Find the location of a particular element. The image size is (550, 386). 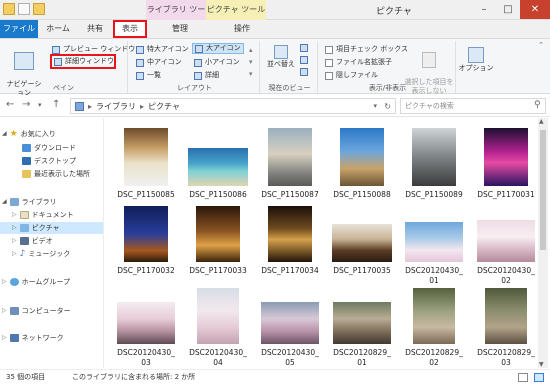

address-dropdown-icon: ▾ is located at coordinates (375, 106).